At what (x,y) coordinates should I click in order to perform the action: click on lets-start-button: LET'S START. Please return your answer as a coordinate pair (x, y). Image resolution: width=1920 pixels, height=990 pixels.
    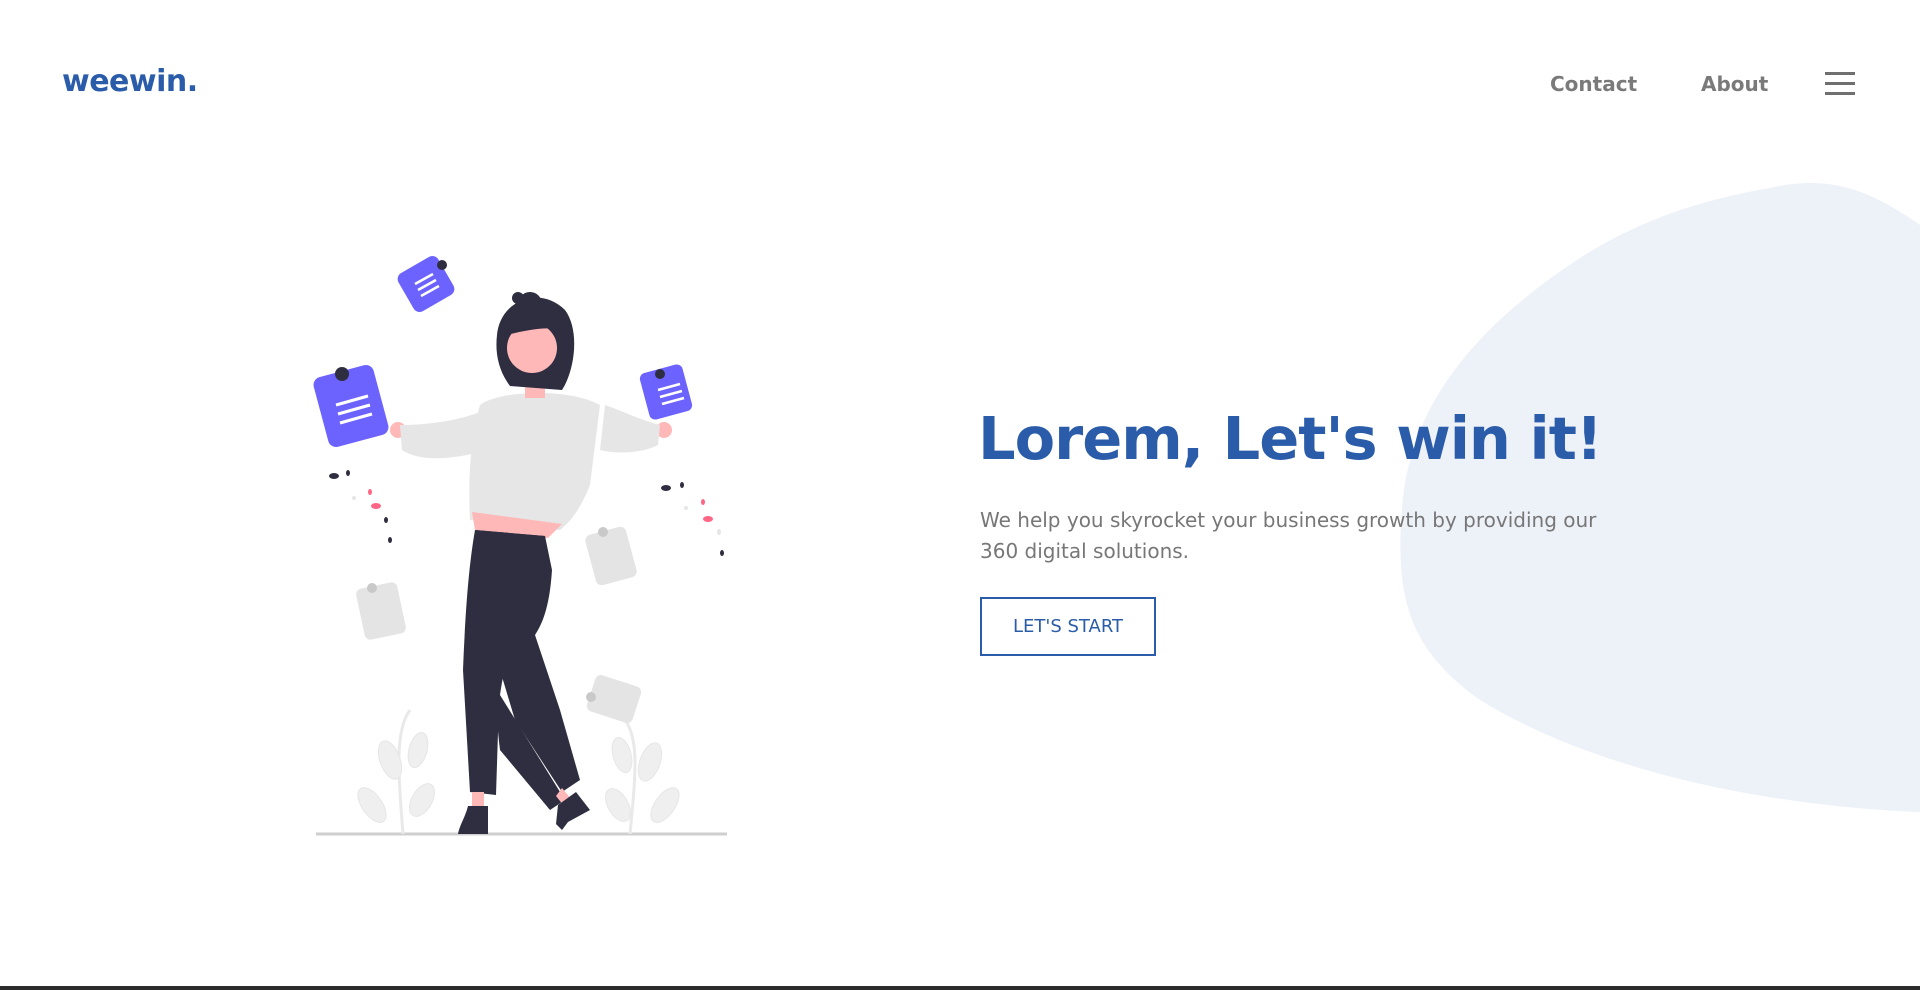
    Looking at the image, I should click on (1068, 626).